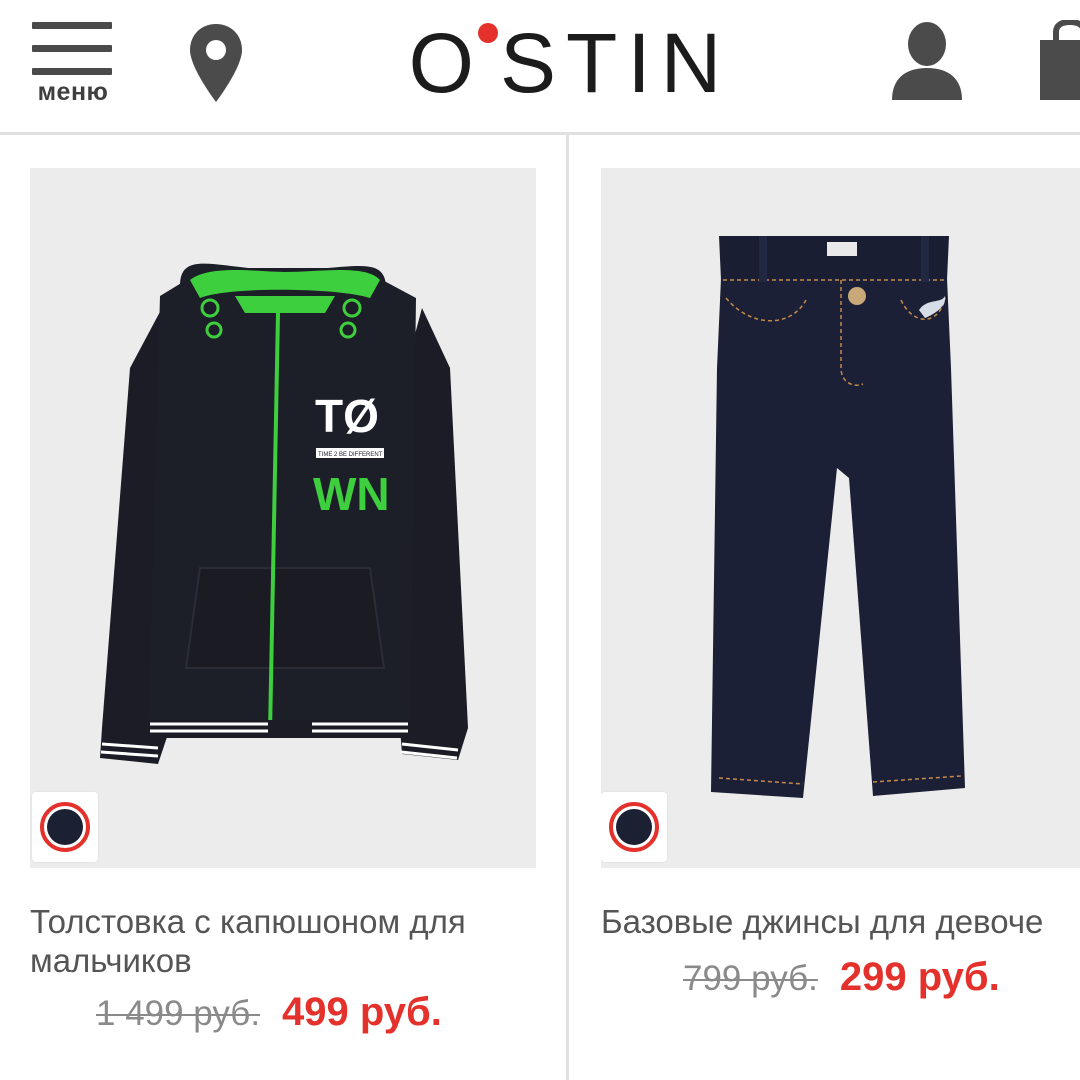  Describe the element at coordinates (351, 494) in the screenshot. I see `print-line2: WN` at that location.